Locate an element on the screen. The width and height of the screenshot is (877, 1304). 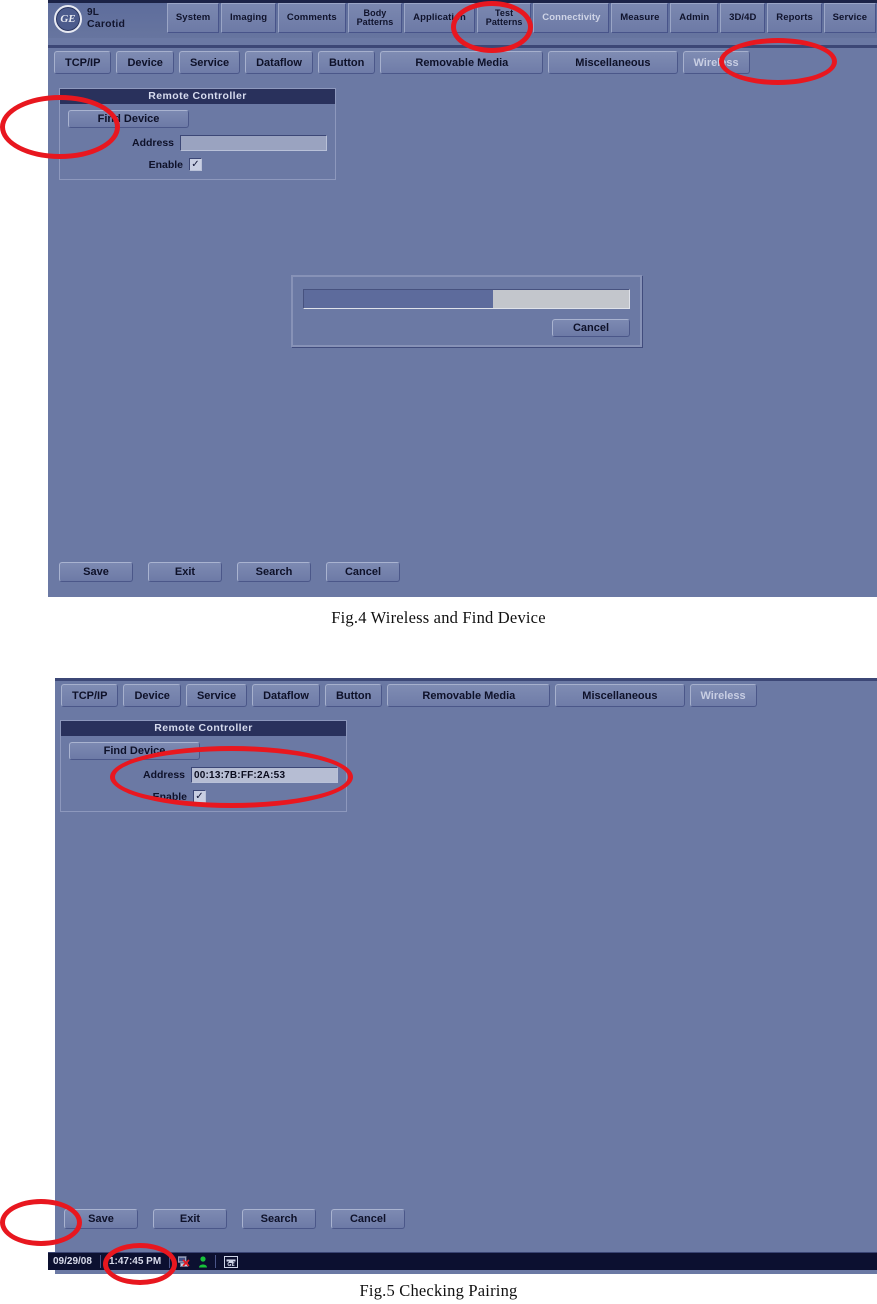
menu-item-label: 3D/4D is located at coordinates (743, 18).